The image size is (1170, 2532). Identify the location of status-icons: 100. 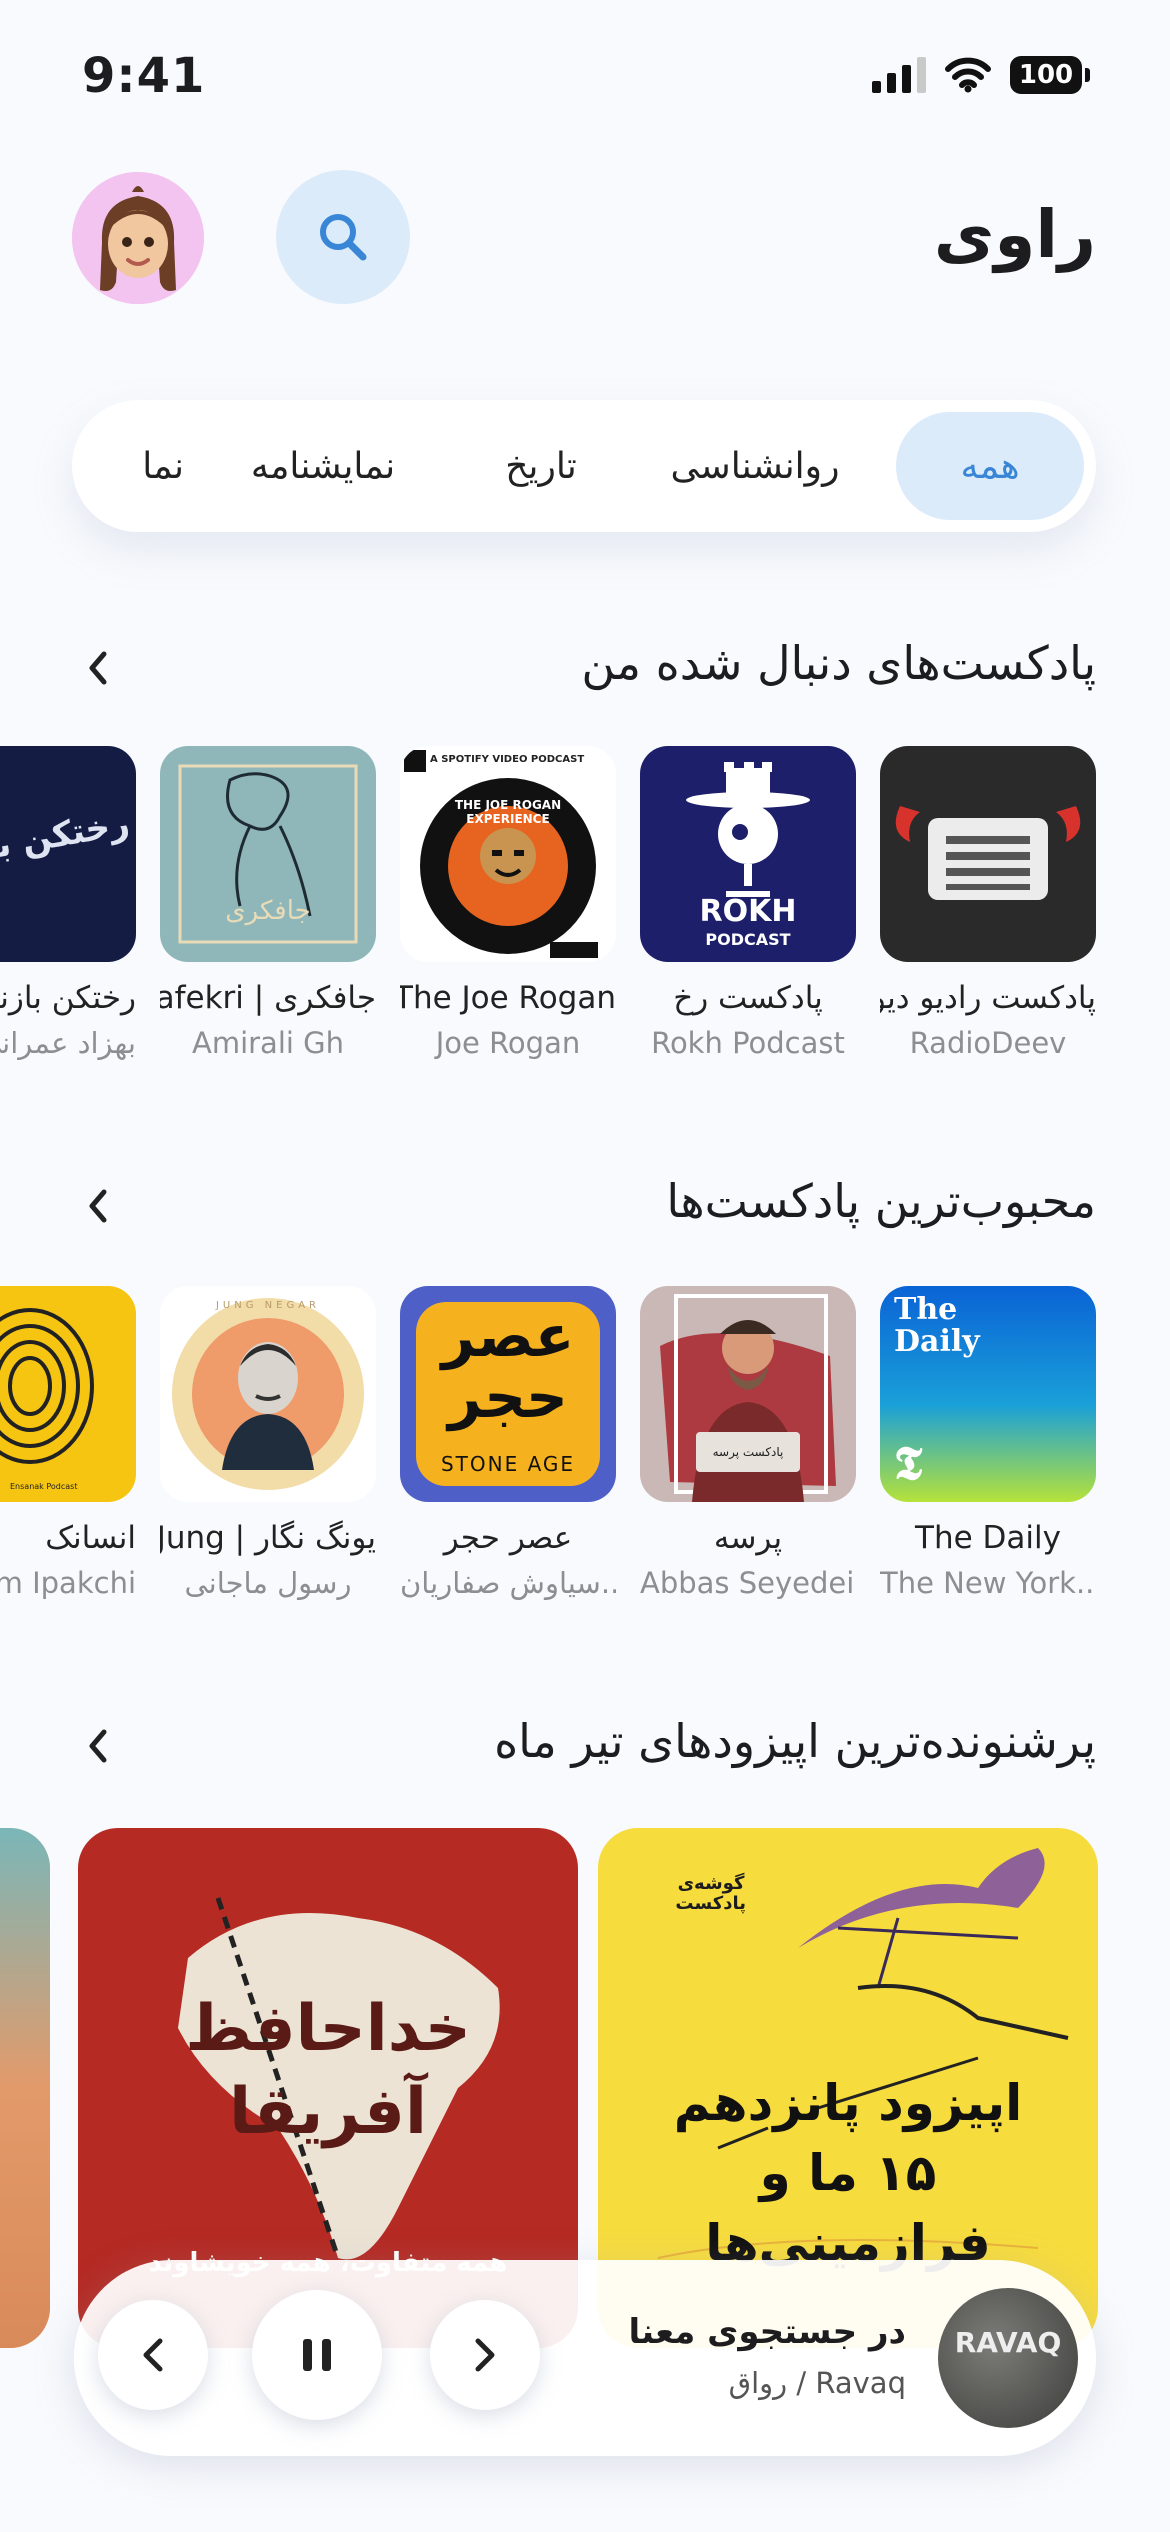
(981, 75).